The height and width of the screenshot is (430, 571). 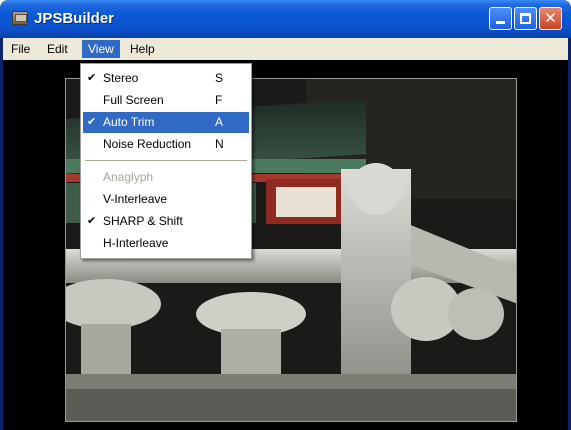 I want to click on menu-item-sharp-shift: ✔ SHARP & Shift, so click(x=166, y=221).